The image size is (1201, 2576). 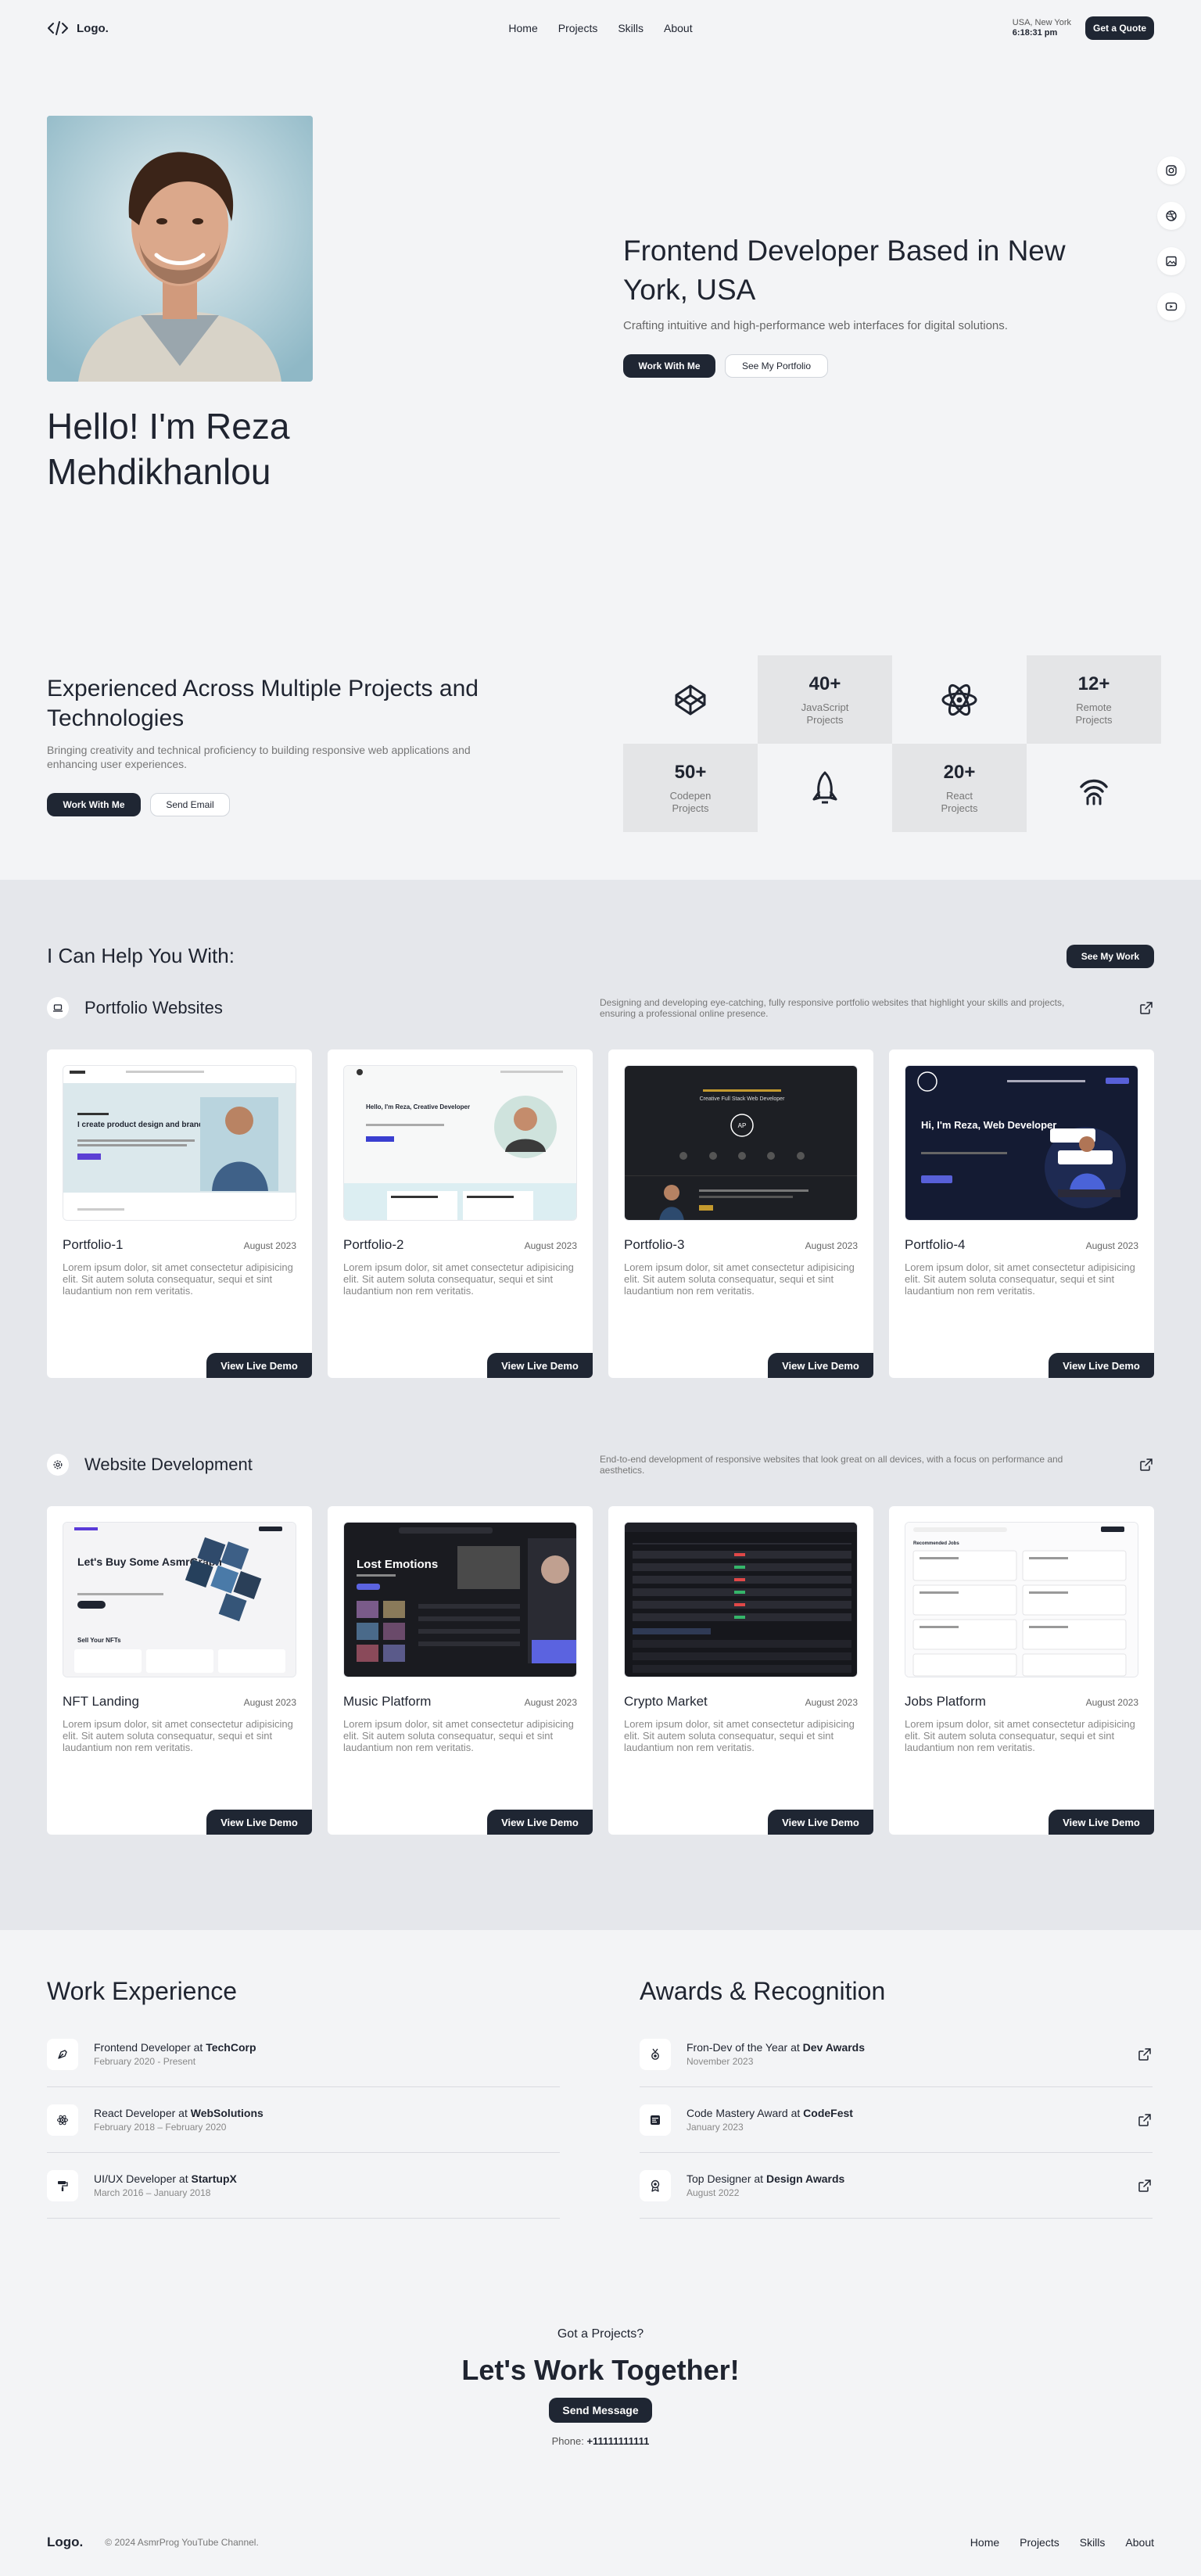 What do you see at coordinates (1021, 1702) in the screenshot?
I see `card-header: Jobs Platform August 2023` at bounding box center [1021, 1702].